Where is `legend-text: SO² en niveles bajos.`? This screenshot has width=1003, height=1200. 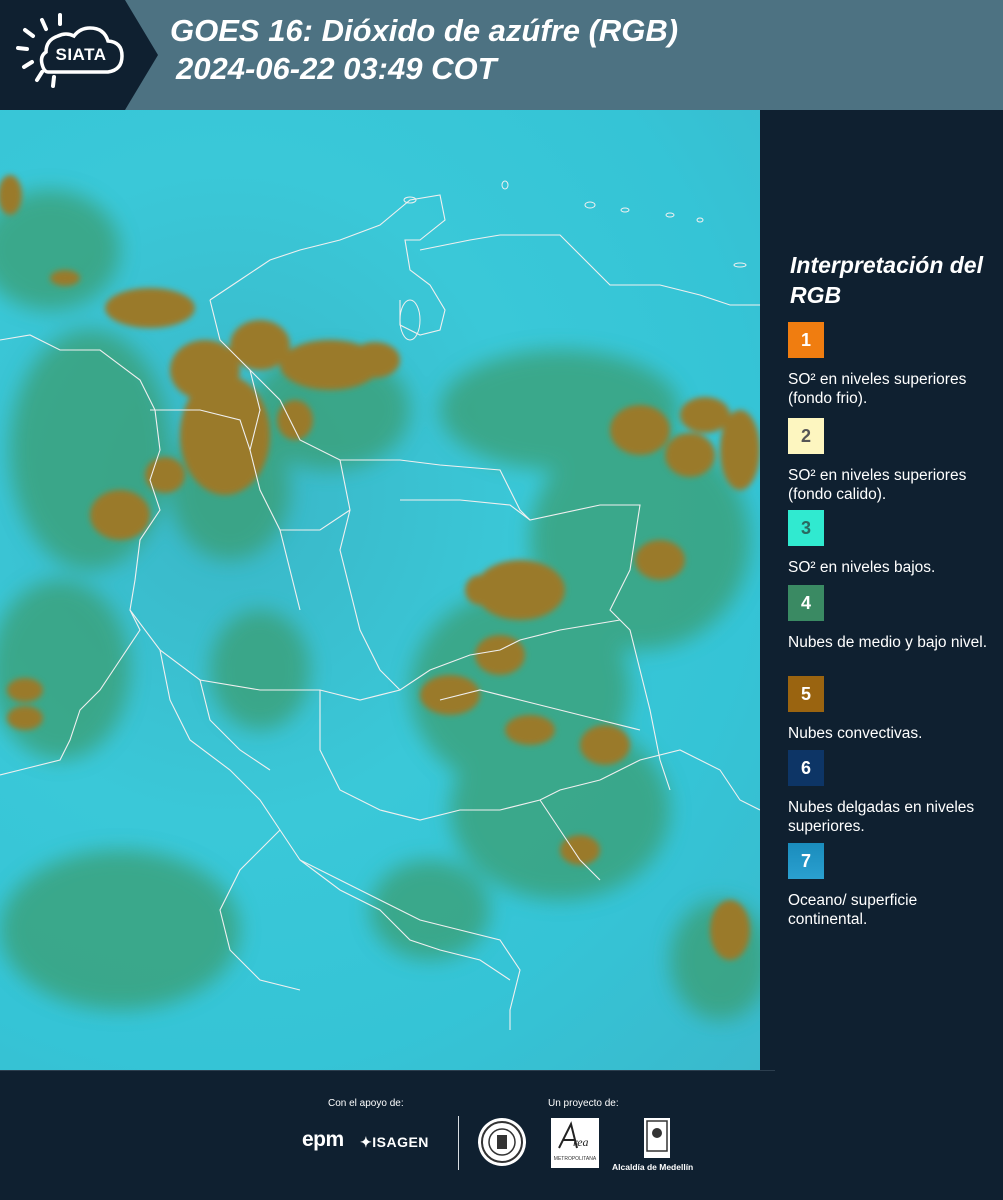 legend-text: SO² en niveles bajos. is located at coordinates (862, 567).